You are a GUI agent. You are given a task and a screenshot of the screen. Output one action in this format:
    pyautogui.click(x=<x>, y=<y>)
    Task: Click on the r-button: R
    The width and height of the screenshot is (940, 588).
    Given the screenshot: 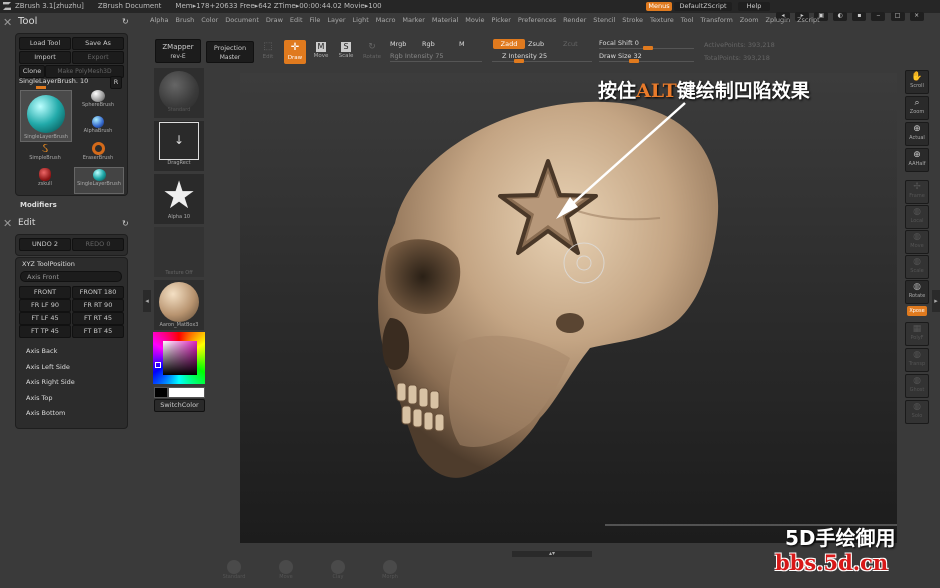 What is the action you would take?
    pyautogui.click(x=116, y=82)
    